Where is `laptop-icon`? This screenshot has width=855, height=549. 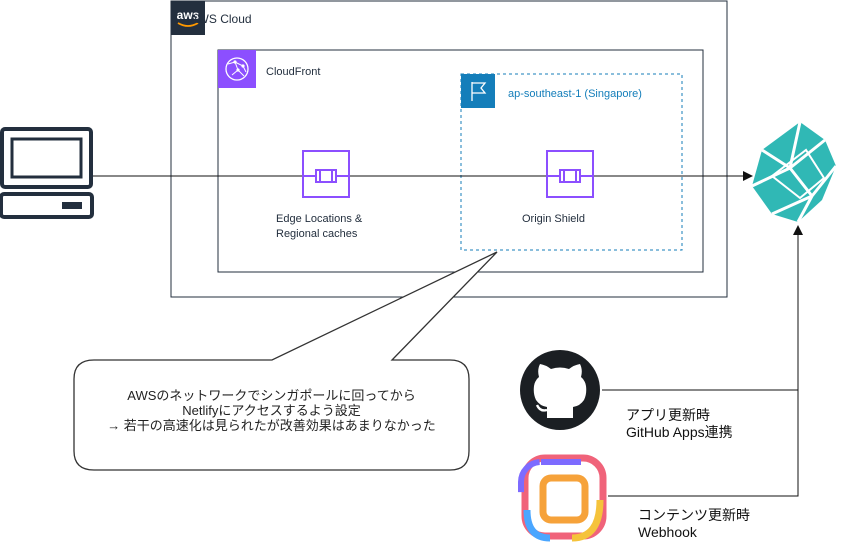 laptop-icon is located at coordinates (47, 173).